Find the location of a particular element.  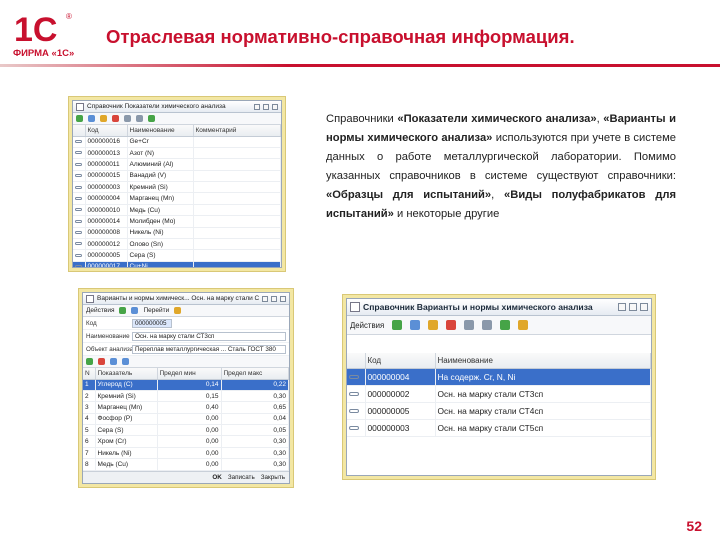

code-cell: 000000015 is located at coordinates (106, 176).